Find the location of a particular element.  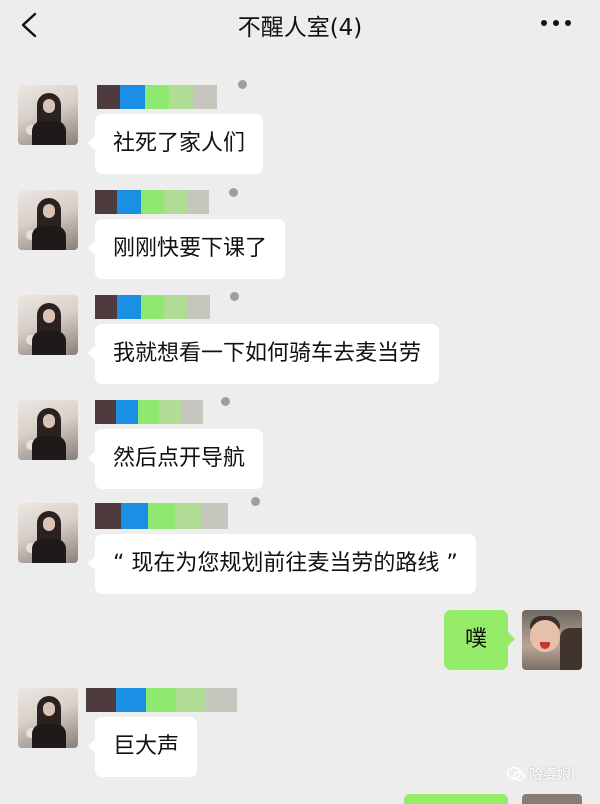

my-avatar is located at coordinates (552, 640).